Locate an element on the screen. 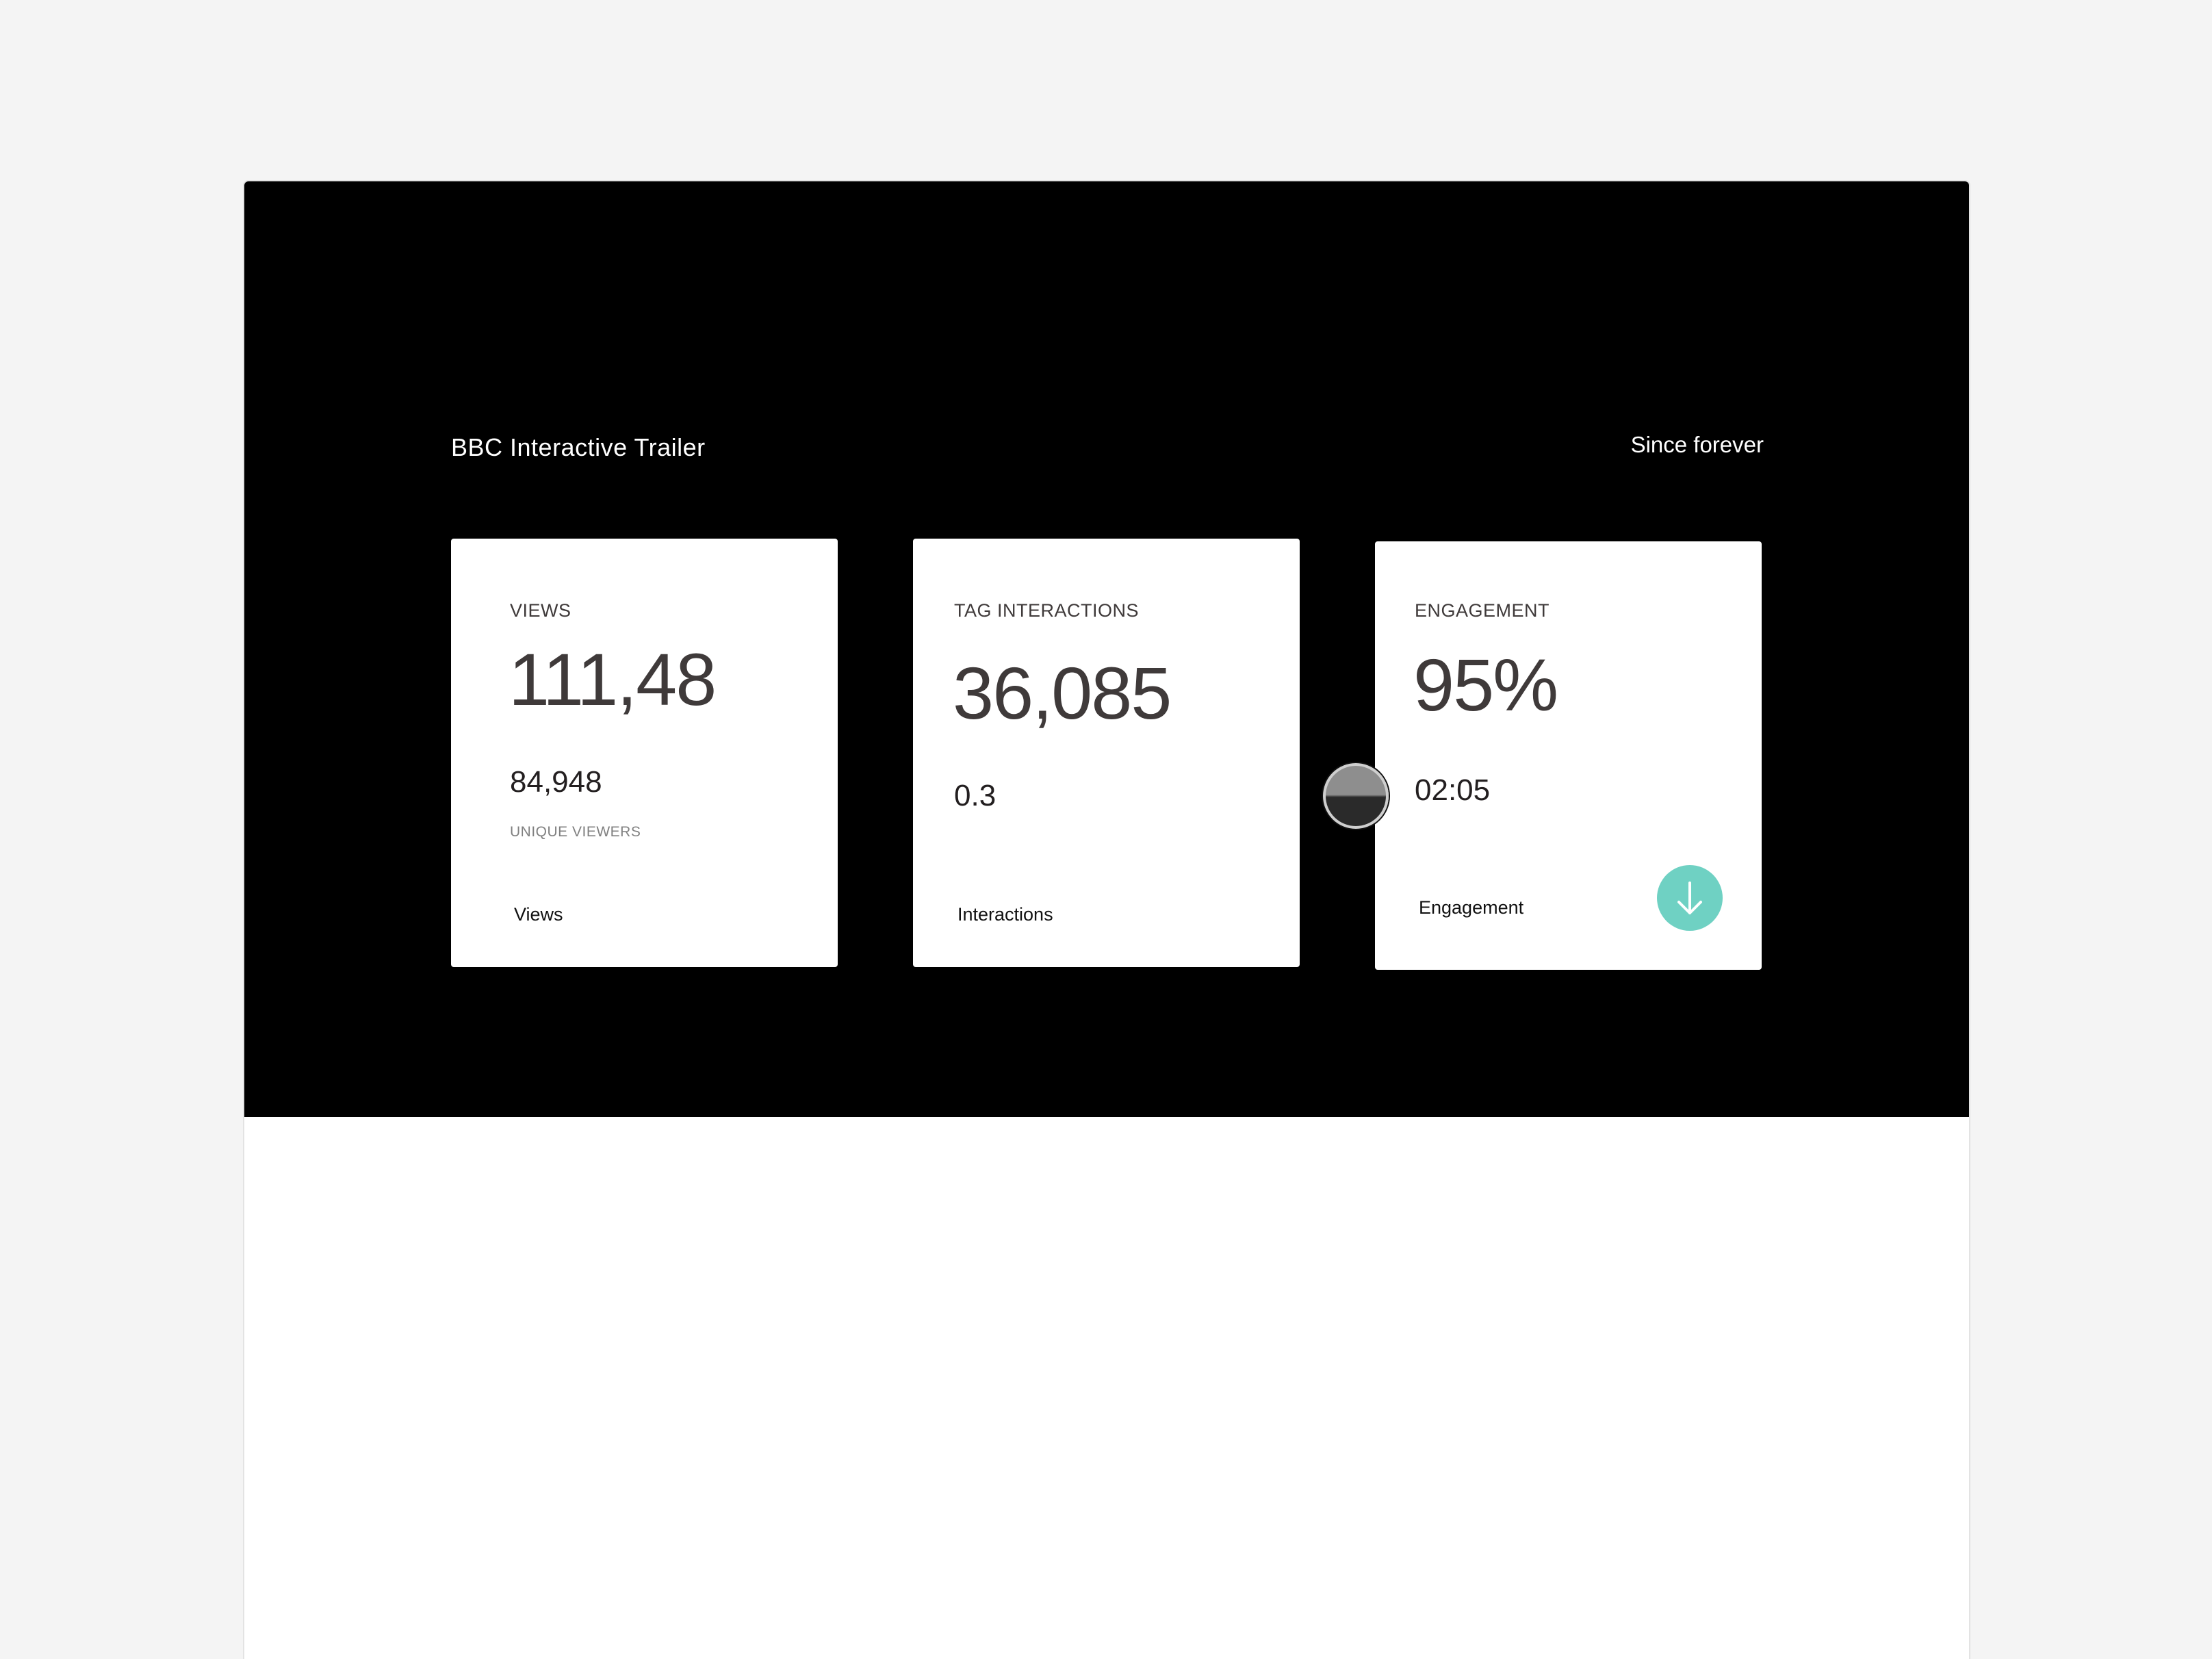 This screenshot has width=2212, height=1659. date-range-selector: Since forever is located at coordinates (1698, 445).